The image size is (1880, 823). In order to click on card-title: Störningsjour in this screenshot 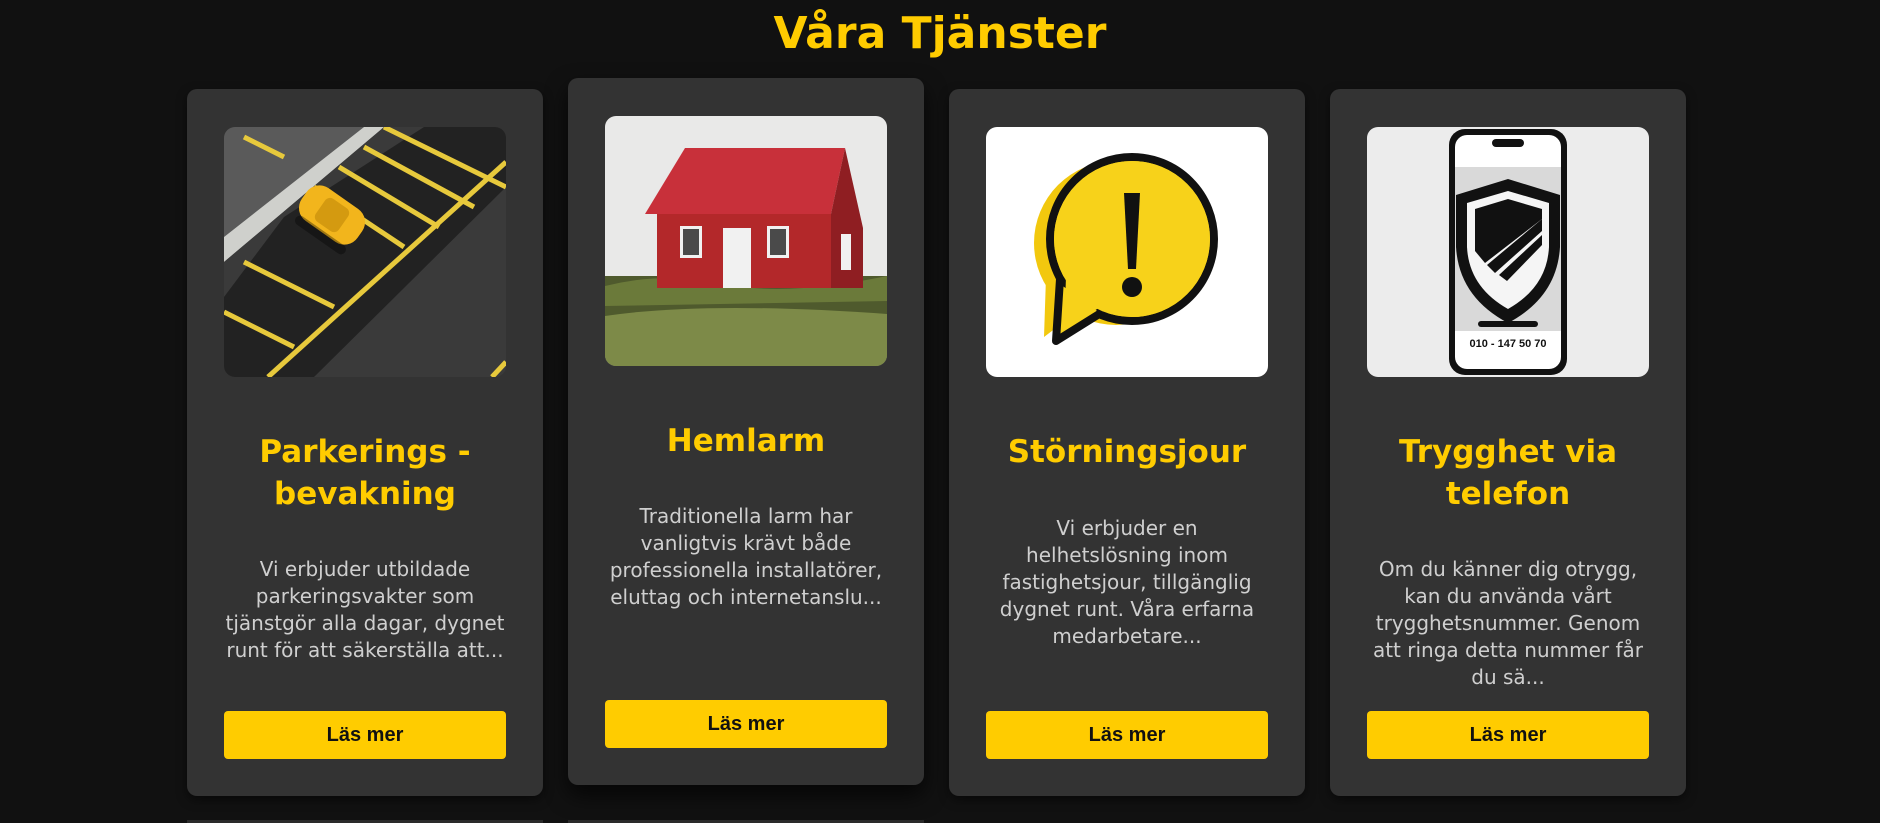, I will do `click(1127, 452)`.